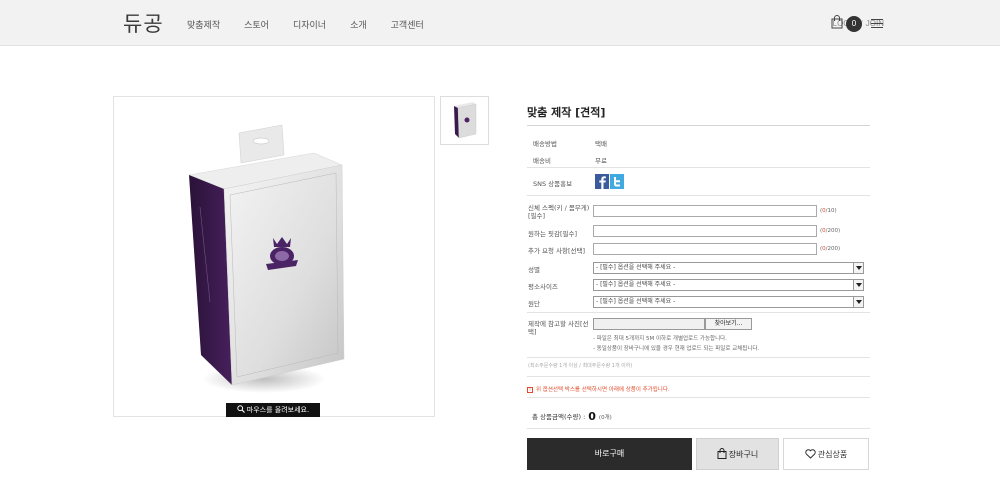 The height and width of the screenshot is (502, 1000). Describe the element at coordinates (828, 211) in the screenshot. I see `body-spec-count: (0/10)` at that location.